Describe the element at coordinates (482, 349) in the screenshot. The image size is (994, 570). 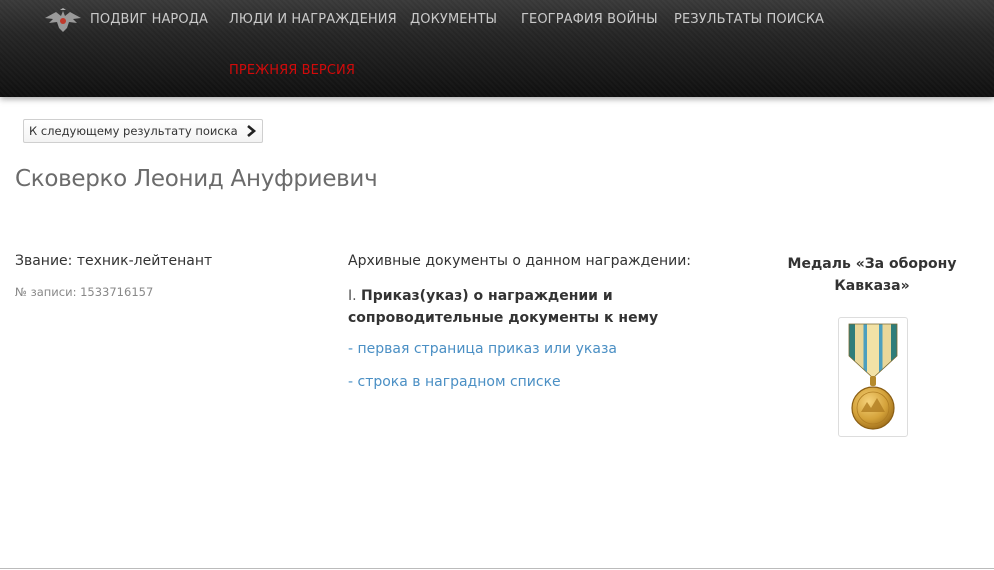
I see `first-page-order-link: - первая страница приказ или указа` at that location.